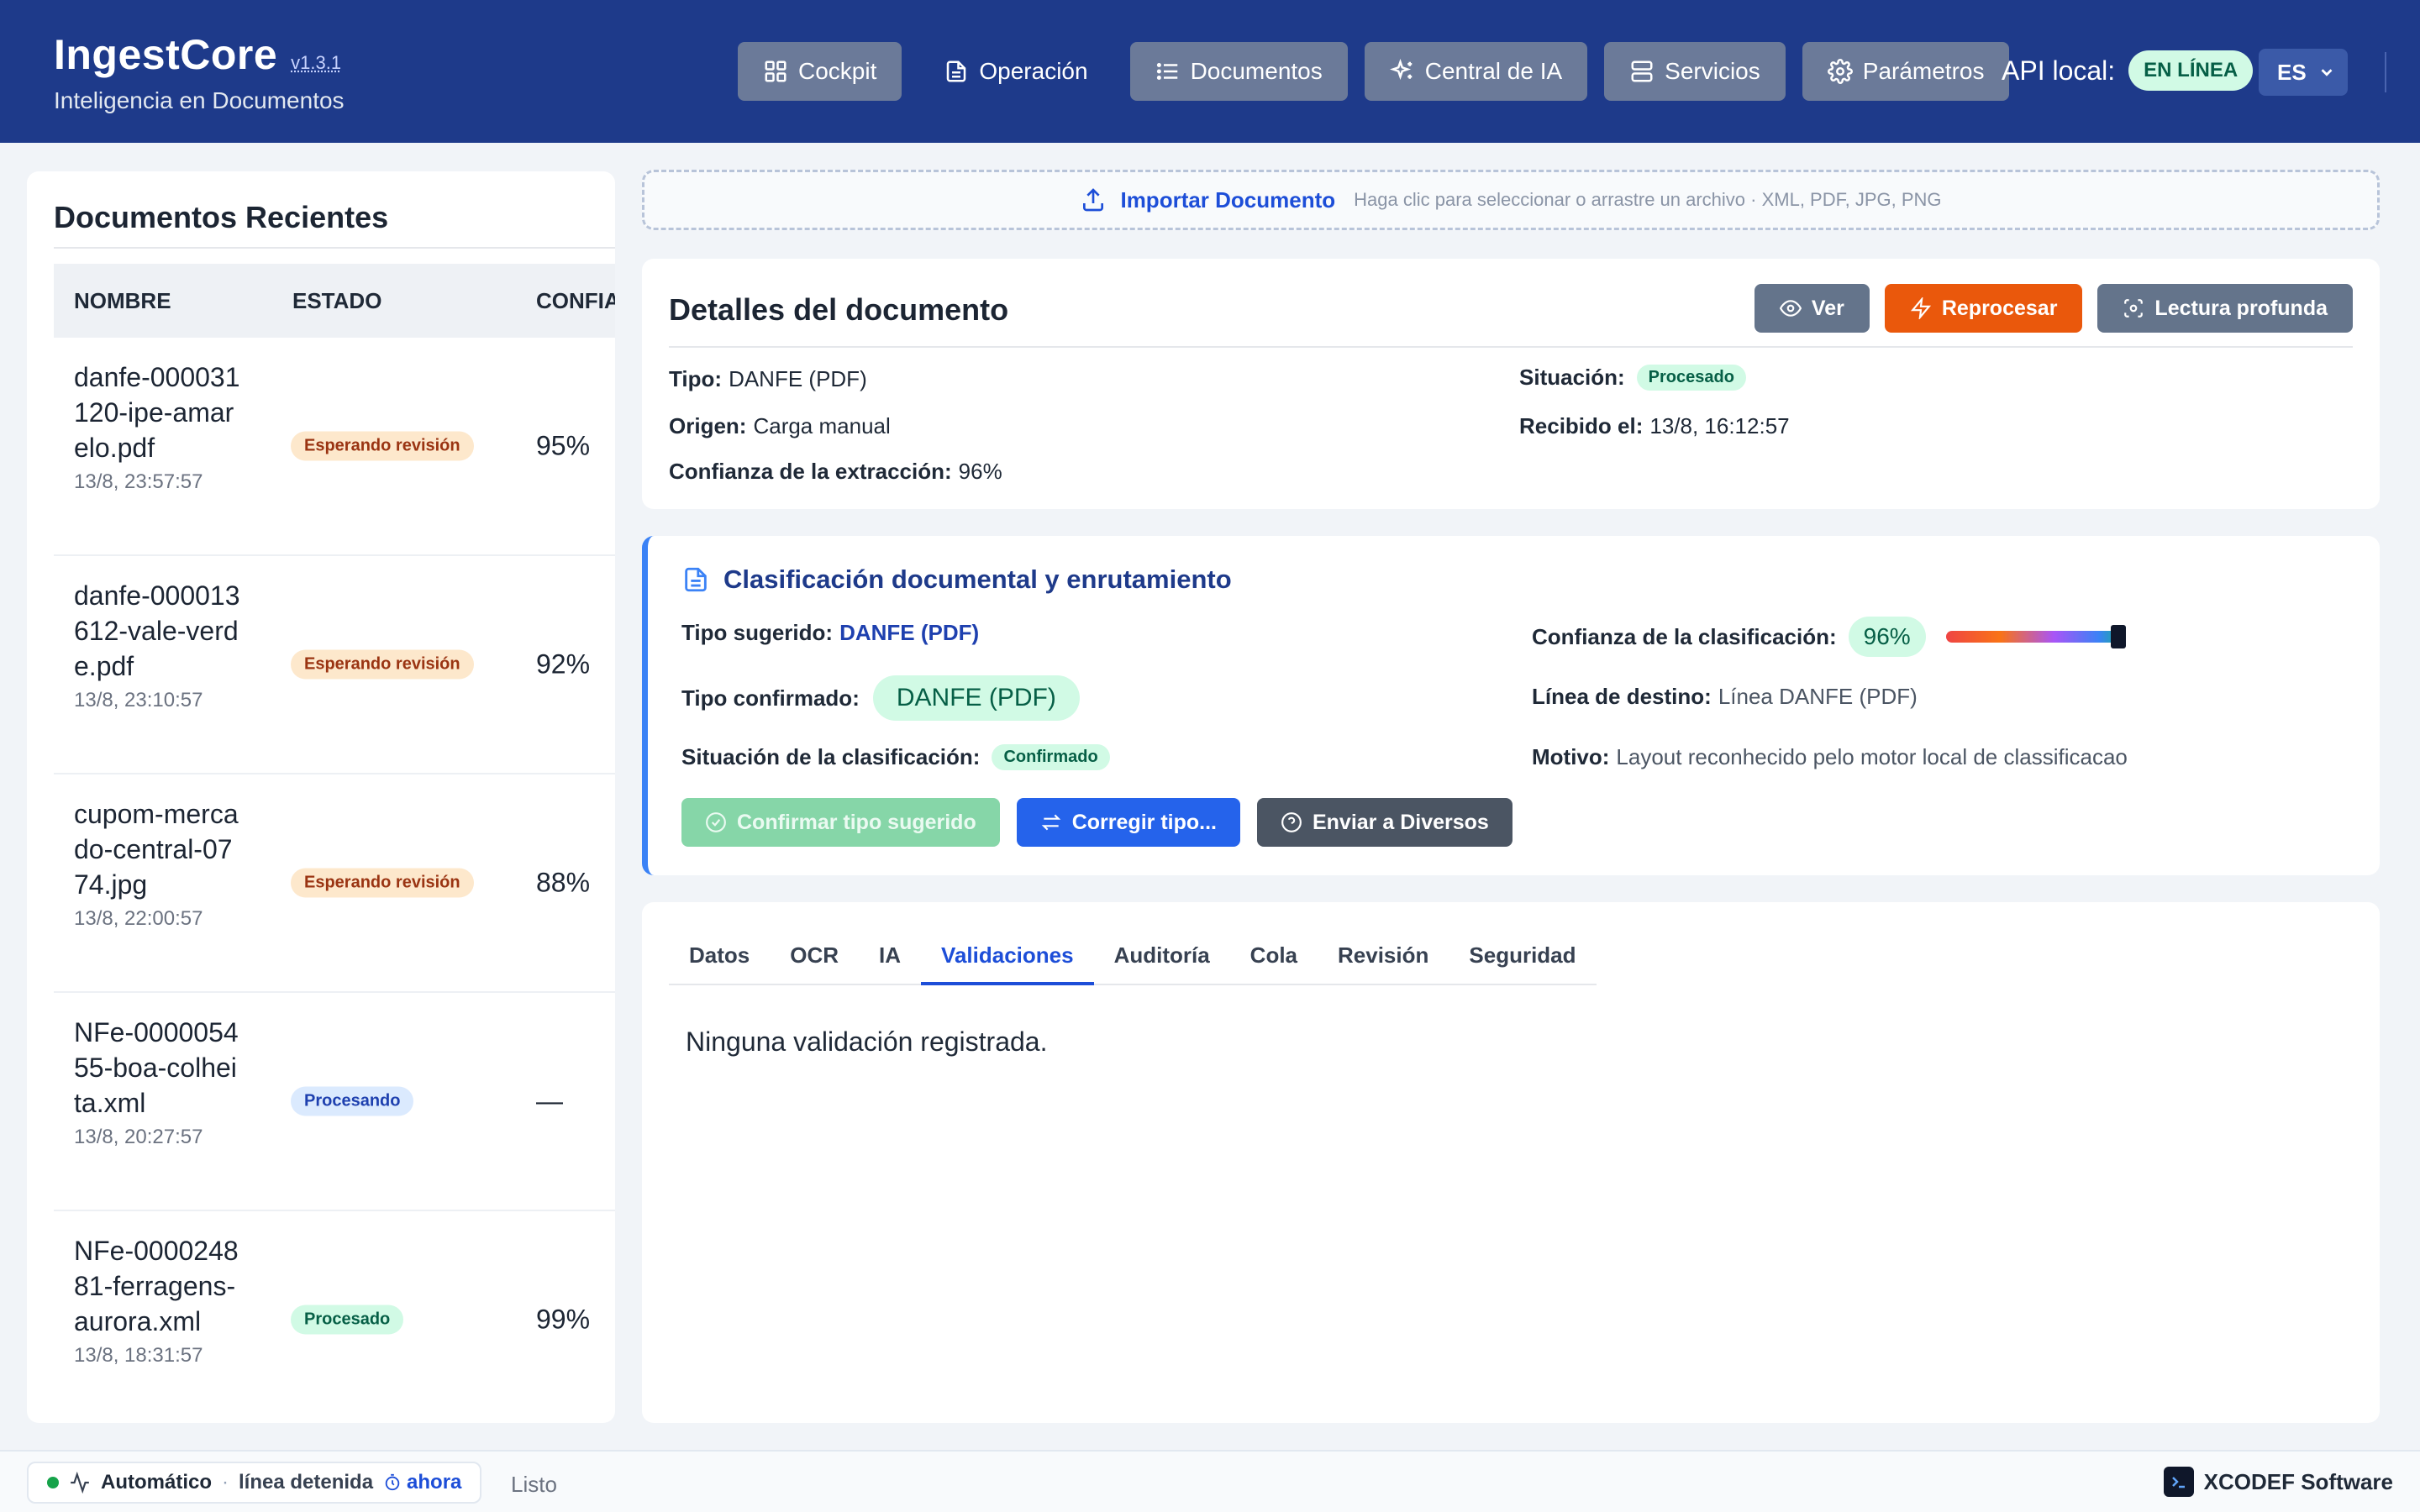  I want to click on details-title: Detalles del documento, so click(839, 309).